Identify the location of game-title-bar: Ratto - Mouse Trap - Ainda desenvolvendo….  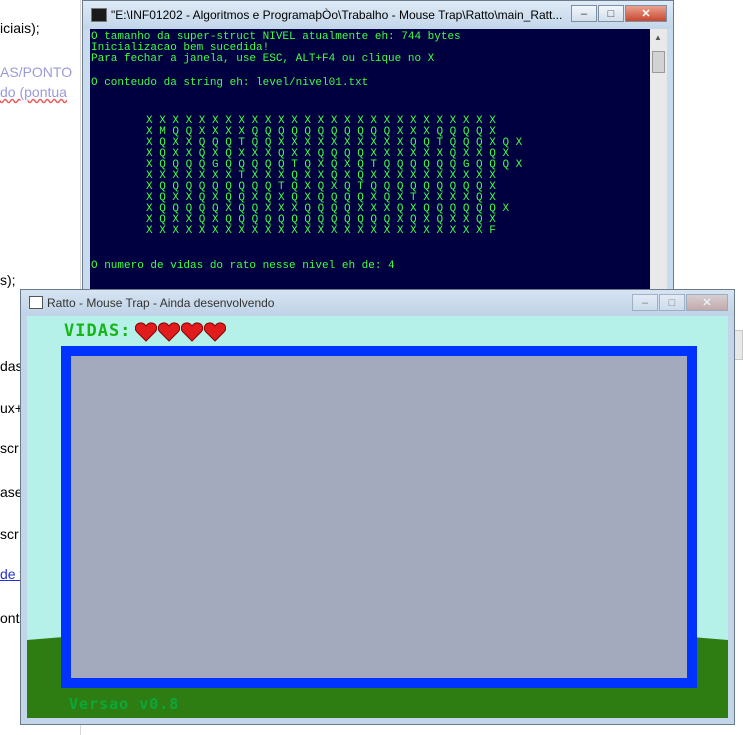
(377, 303).